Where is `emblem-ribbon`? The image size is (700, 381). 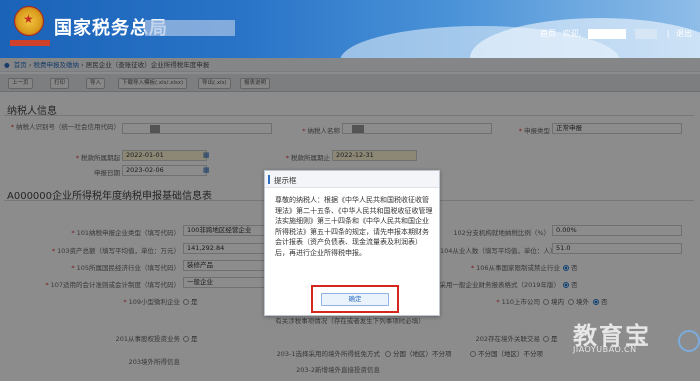
emblem-ribbon is located at coordinates (30, 43).